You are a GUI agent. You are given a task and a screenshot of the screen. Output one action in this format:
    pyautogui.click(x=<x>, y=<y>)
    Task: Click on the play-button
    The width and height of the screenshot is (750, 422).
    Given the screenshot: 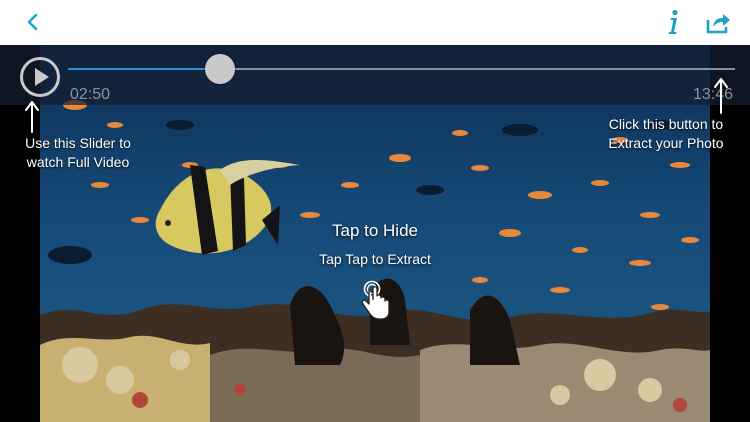 What is the action you would take?
    pyautogui.click(x=40, y=77)
    